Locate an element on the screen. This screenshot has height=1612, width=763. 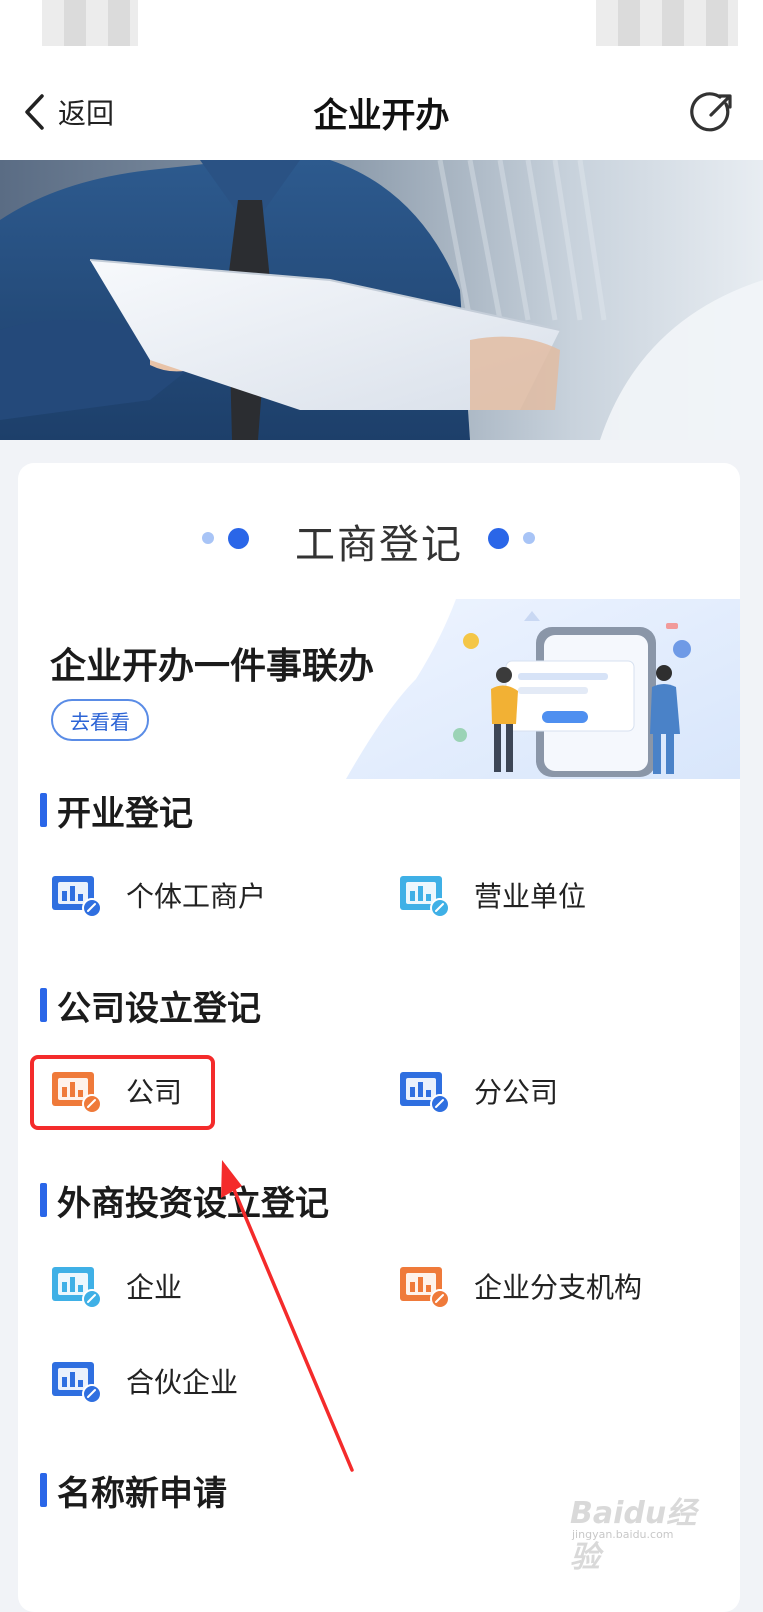
status-bar-blurred-right is located at coordinates (667, 23).